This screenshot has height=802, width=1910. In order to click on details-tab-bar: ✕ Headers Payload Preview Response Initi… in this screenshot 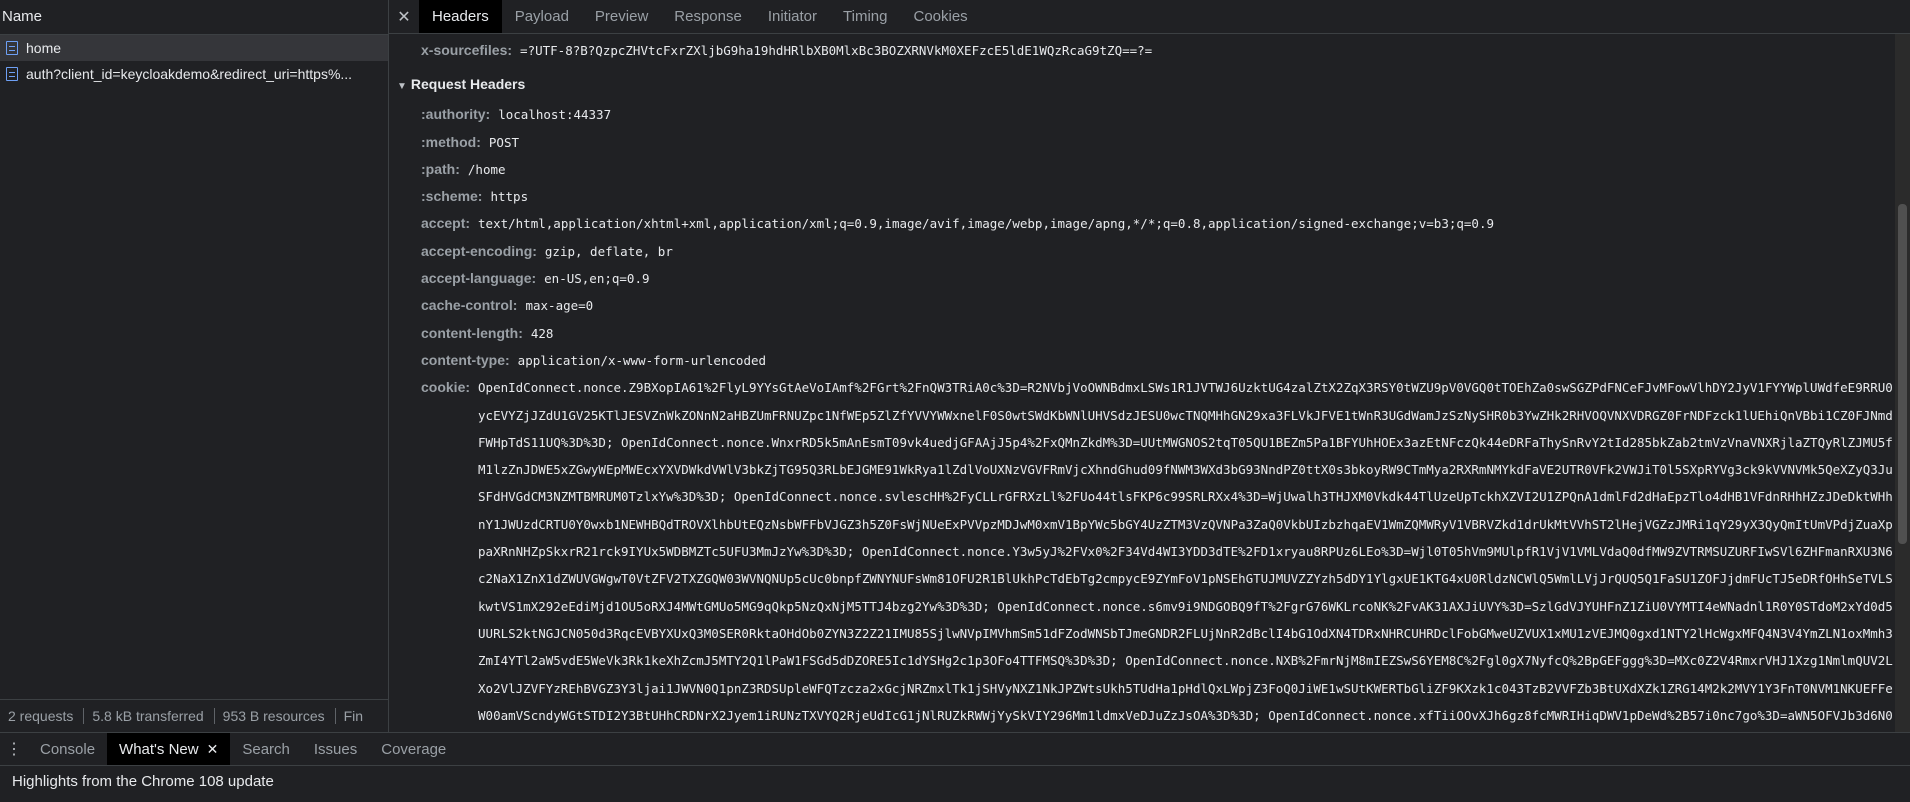, I will do `click(1149, 17)`.